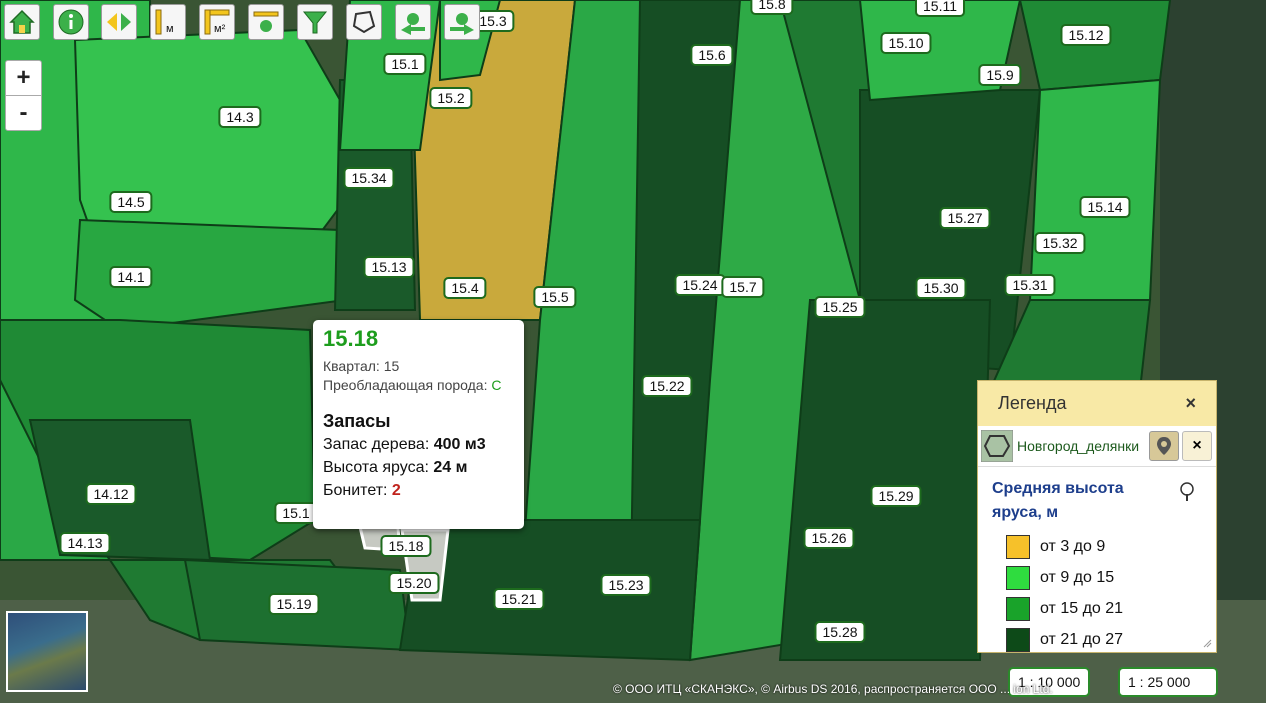 This screenshot has height=703, width=1266. I want to click on svg-text: м, so click(170, 29).